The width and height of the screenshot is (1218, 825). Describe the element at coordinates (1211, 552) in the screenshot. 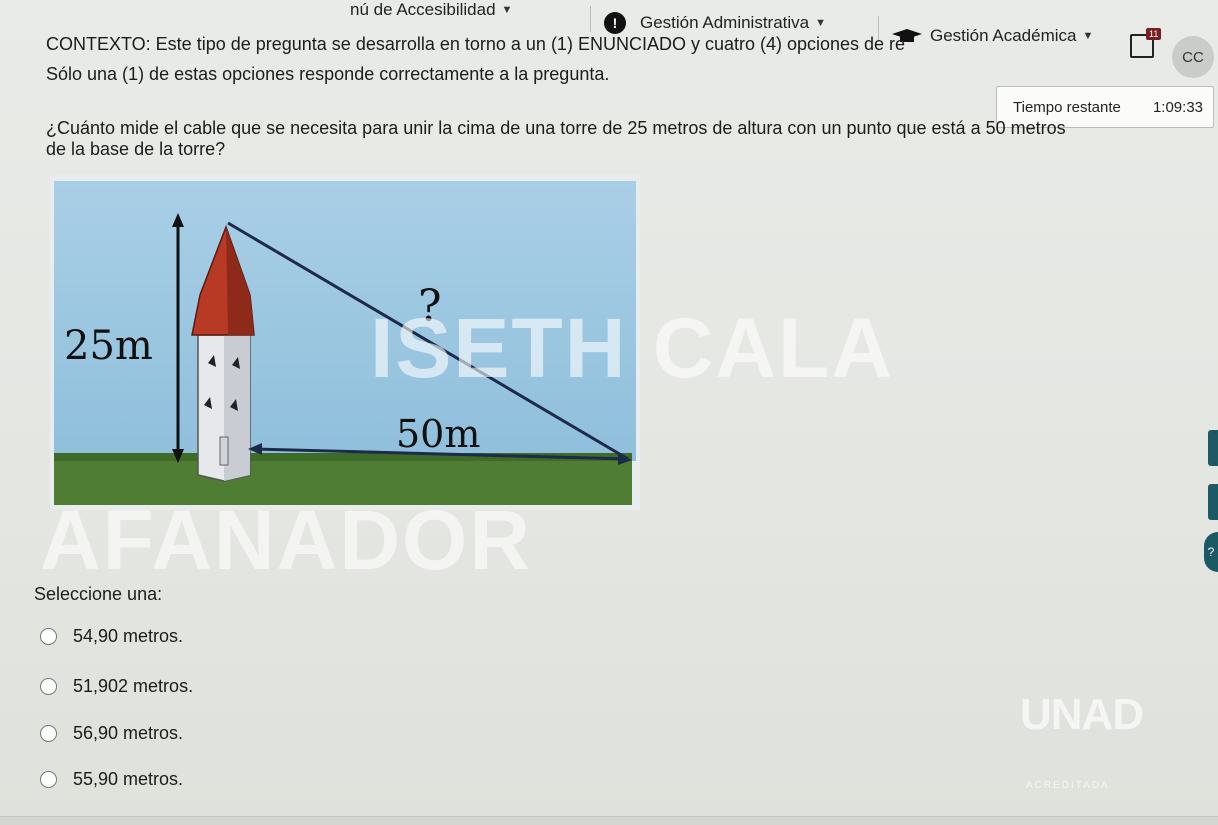

I see `help-icon: ?` at that location.